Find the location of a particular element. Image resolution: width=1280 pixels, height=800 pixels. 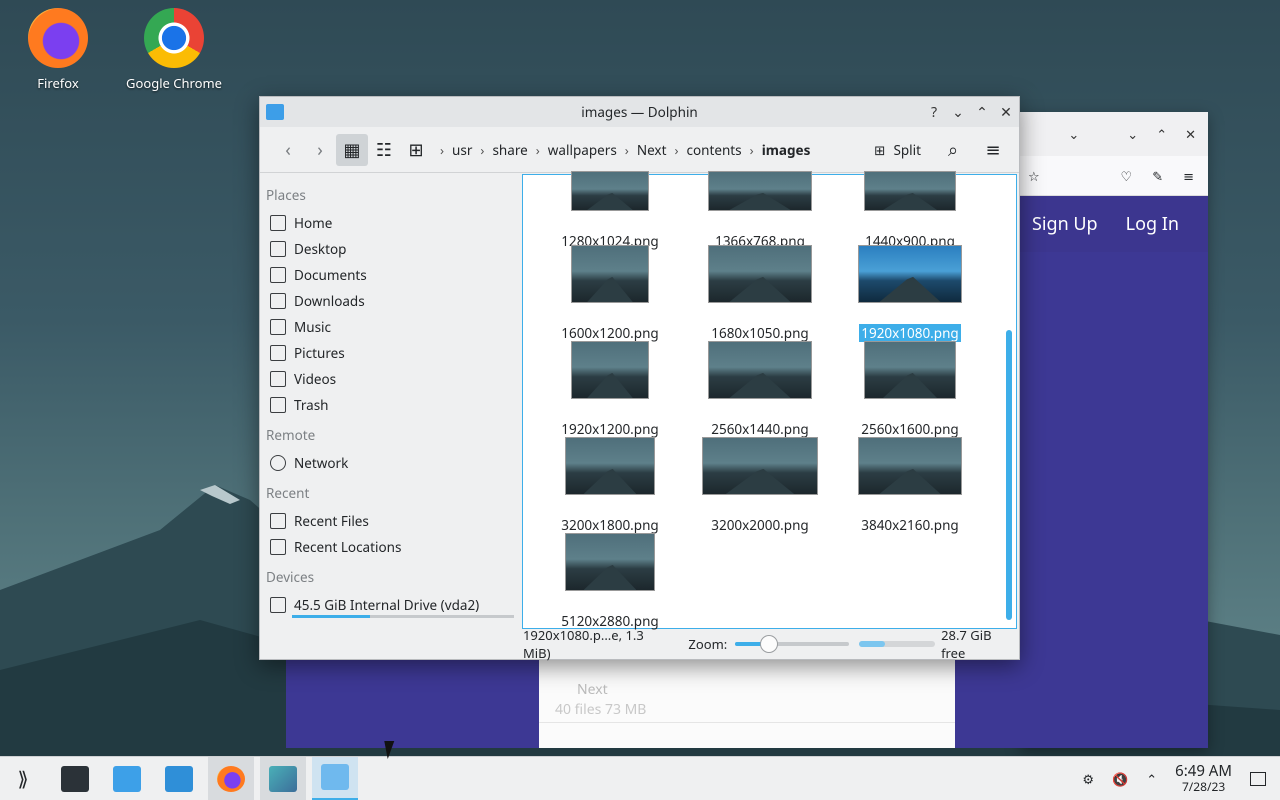

file-item: 1920x1200.png is located at coordinates (610, 389).